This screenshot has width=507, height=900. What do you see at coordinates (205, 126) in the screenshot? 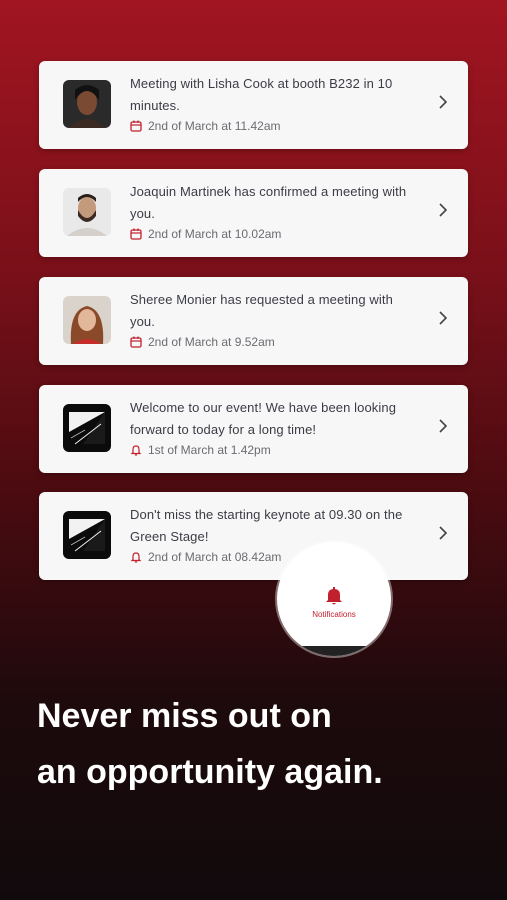
I see `notification-time: 2nd of March at 11.42am` at bounding box center [205, 126].